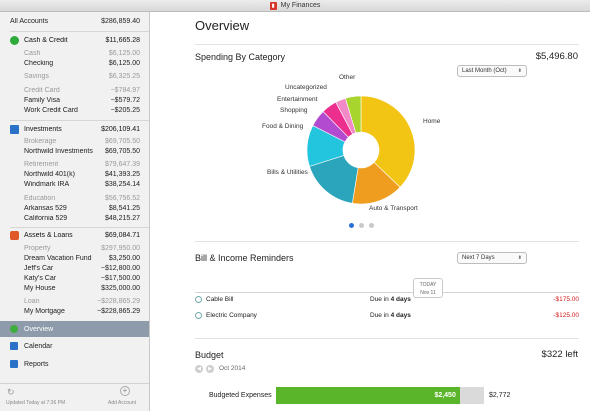 Image resolution: width=590 pixels, height=411 pixels. What do you see at coordinates (297, 99) in the screenshot?
I see `pie-label-entertainment: Entertainment` at bounding box center [297, 99].